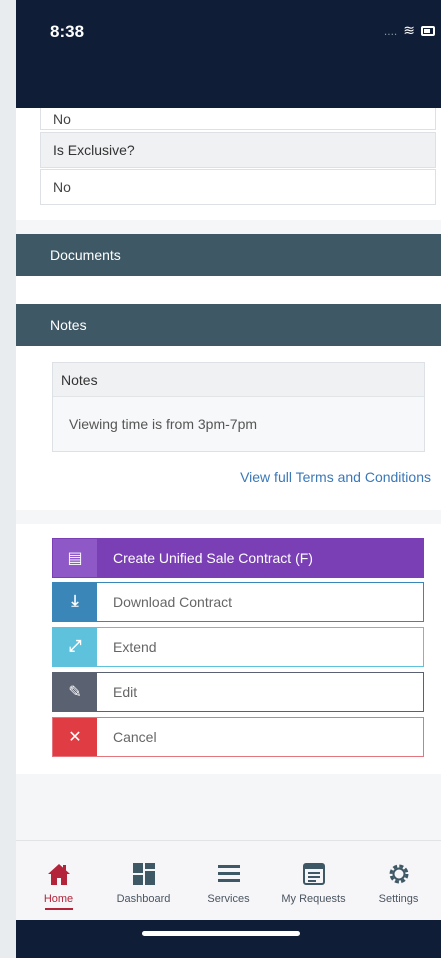 This screenshot has width=441, height=958. I want to click on active-tab-indicator, so click(58, 909).